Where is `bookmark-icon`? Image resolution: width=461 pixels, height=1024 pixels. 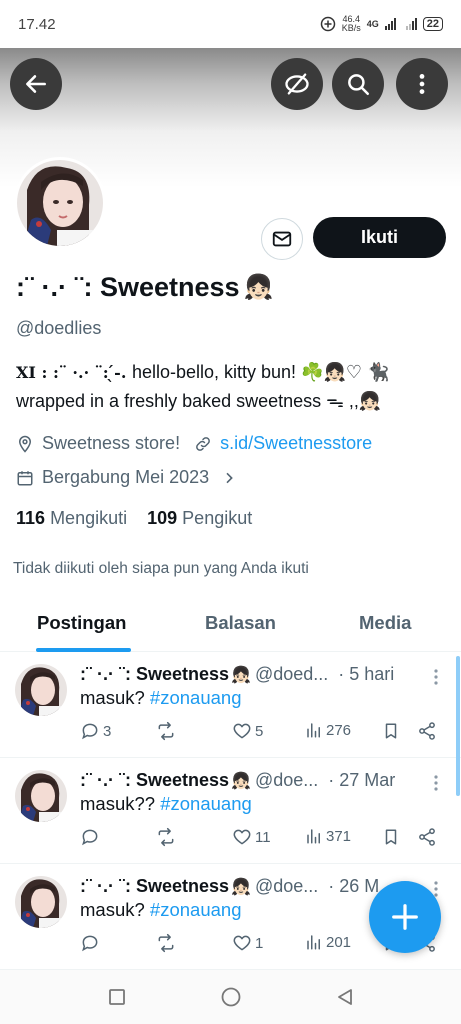
bookmark-icon is located at coordinates (391, 837).